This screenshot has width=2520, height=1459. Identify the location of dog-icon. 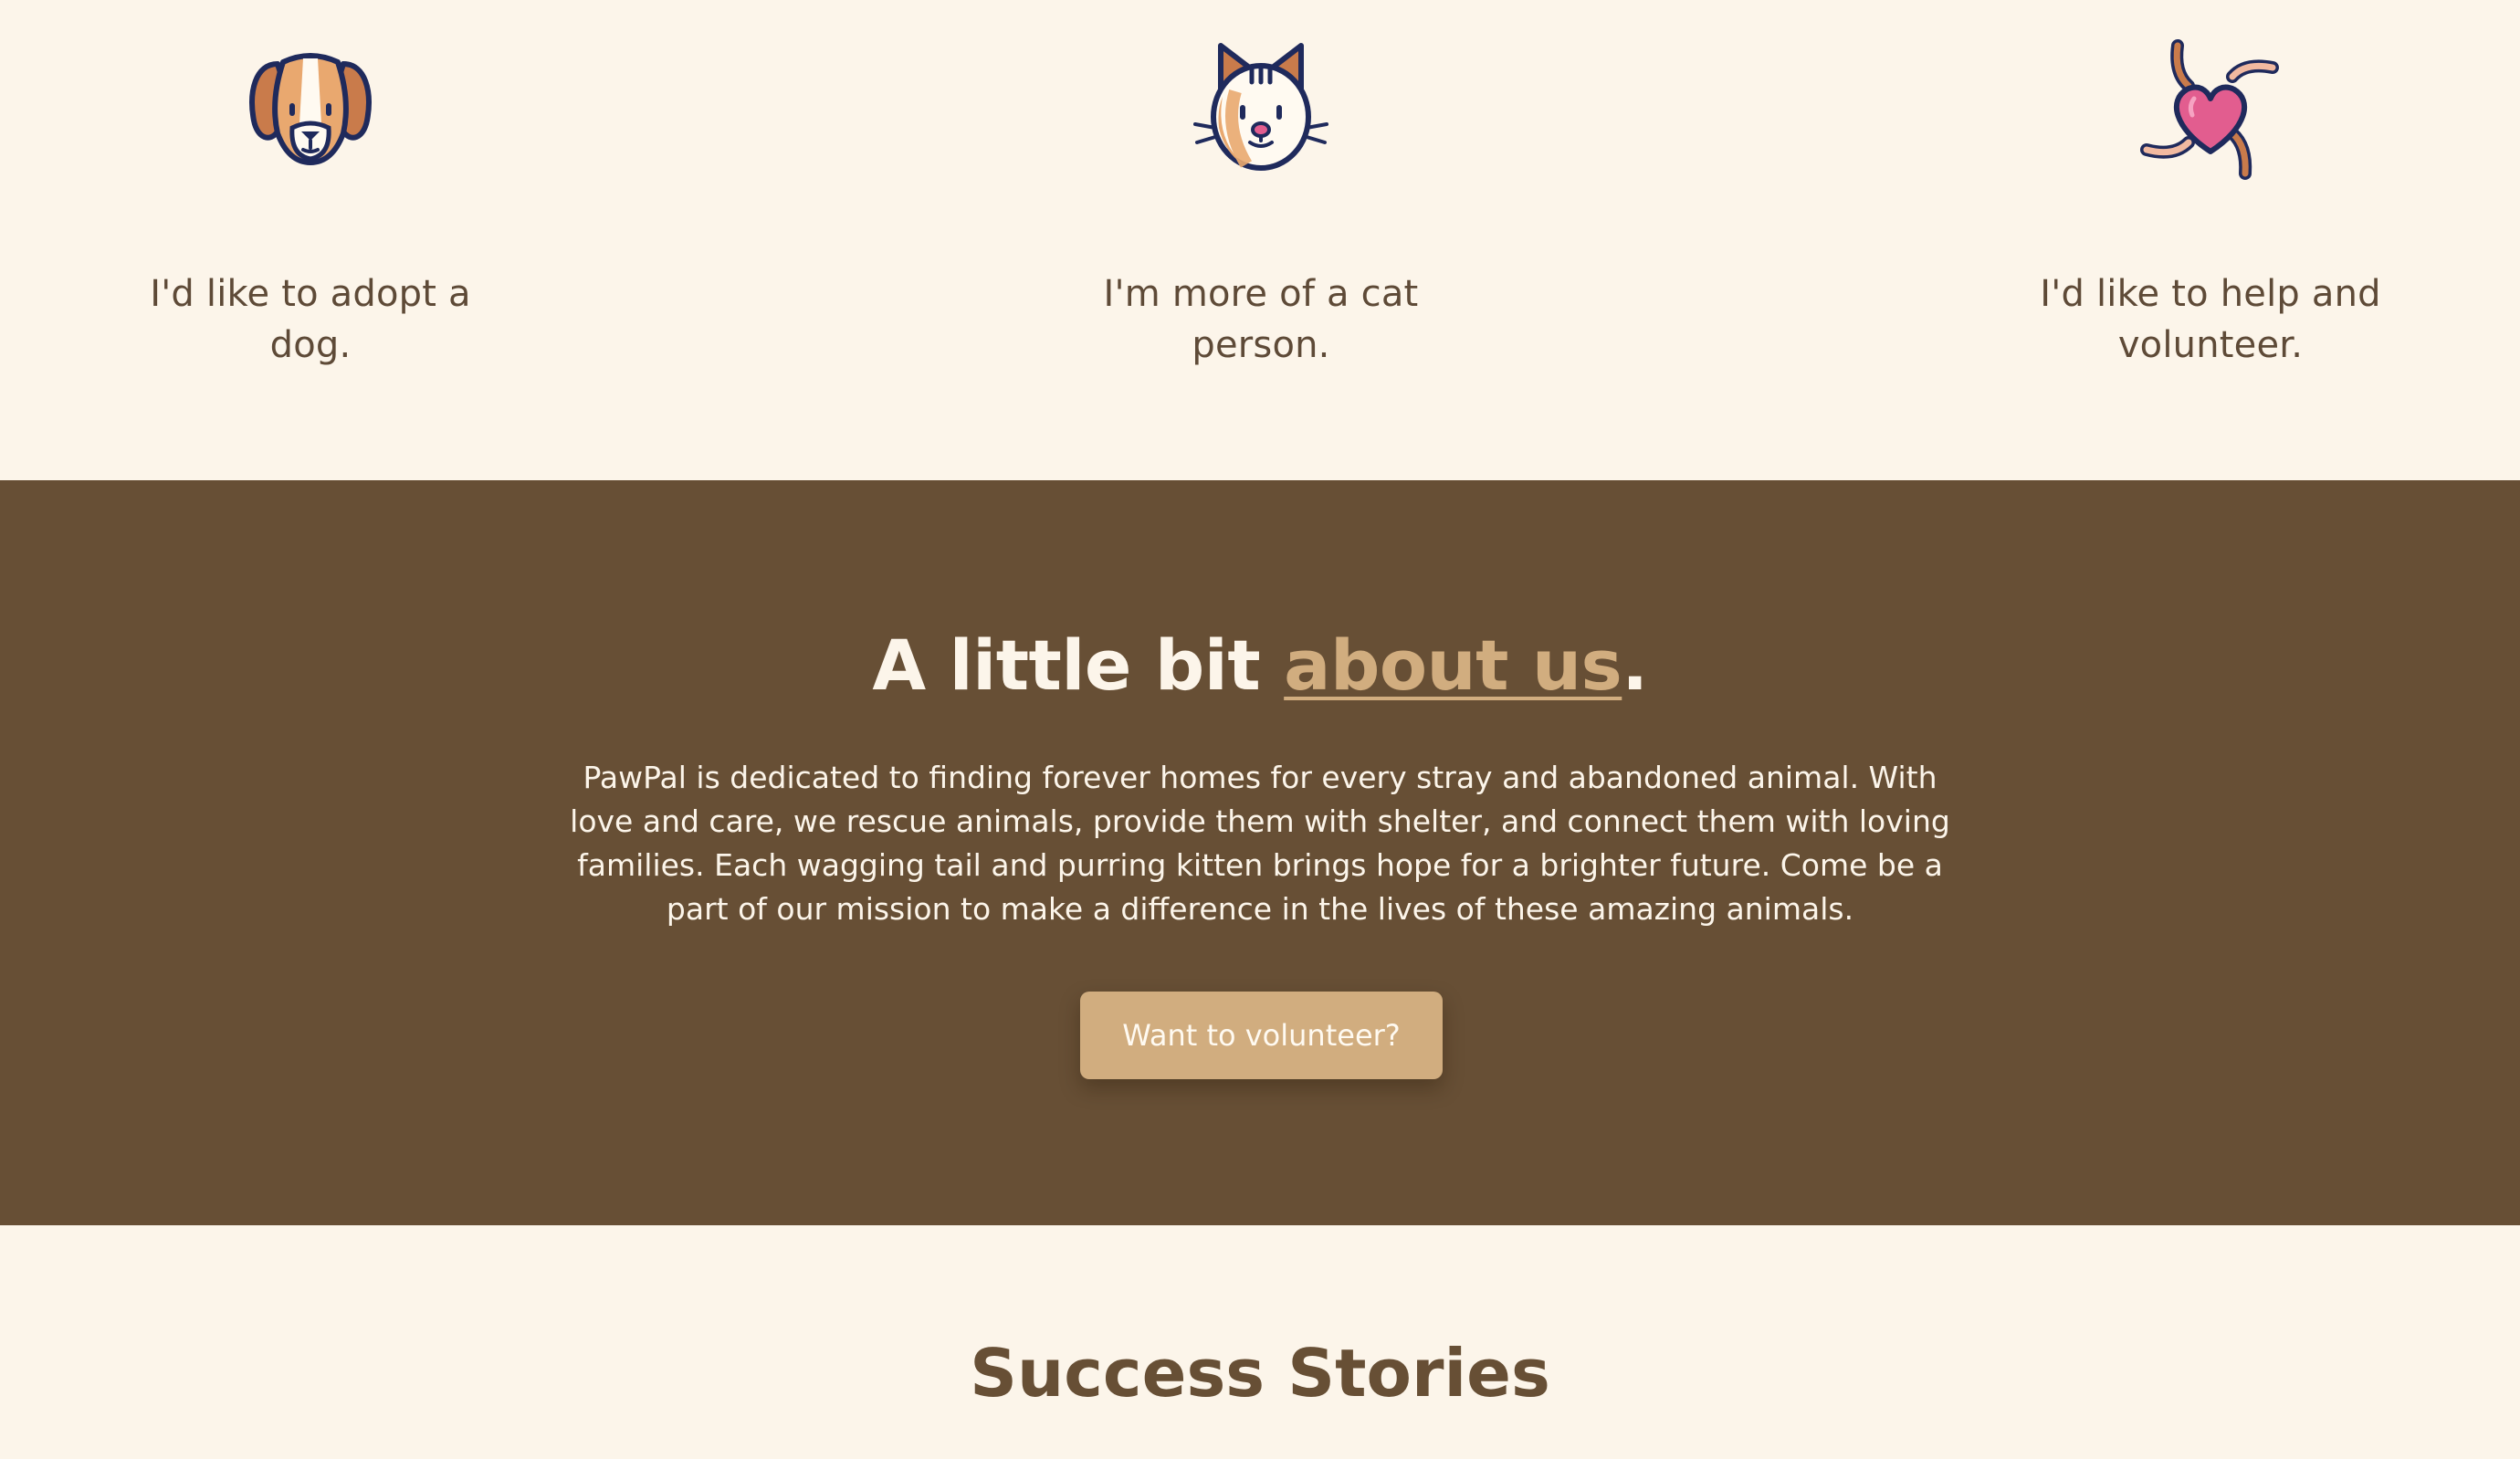
(310, 110).